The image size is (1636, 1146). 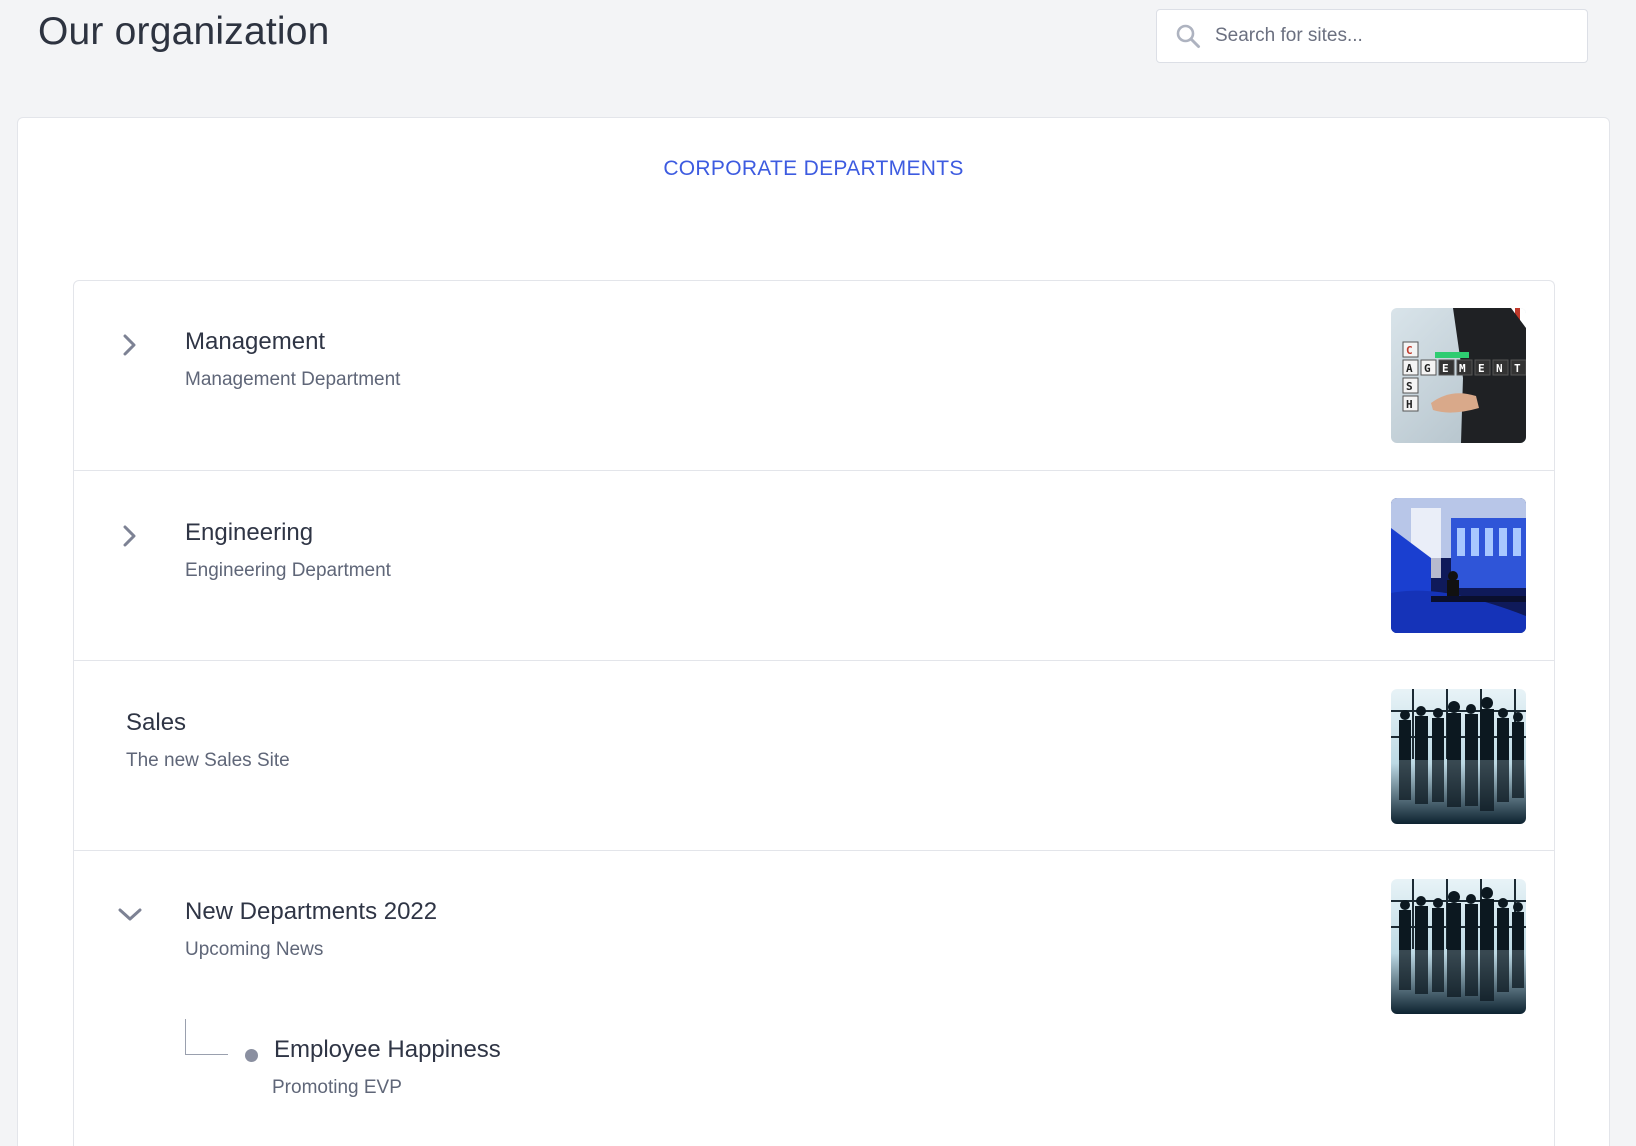 I want to click on department-title: Management, so click(x=255, y=342).